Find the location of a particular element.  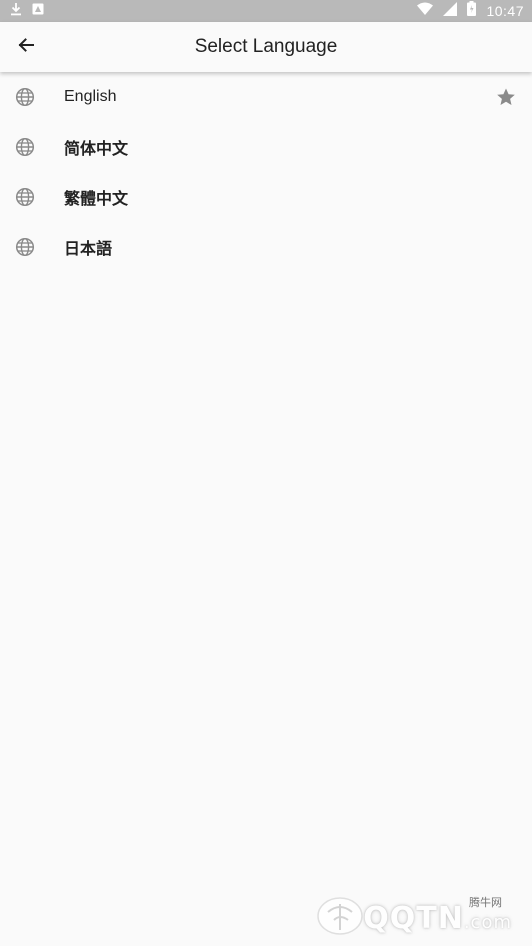

page-title: Select Language is located at coordinates (266, 46).